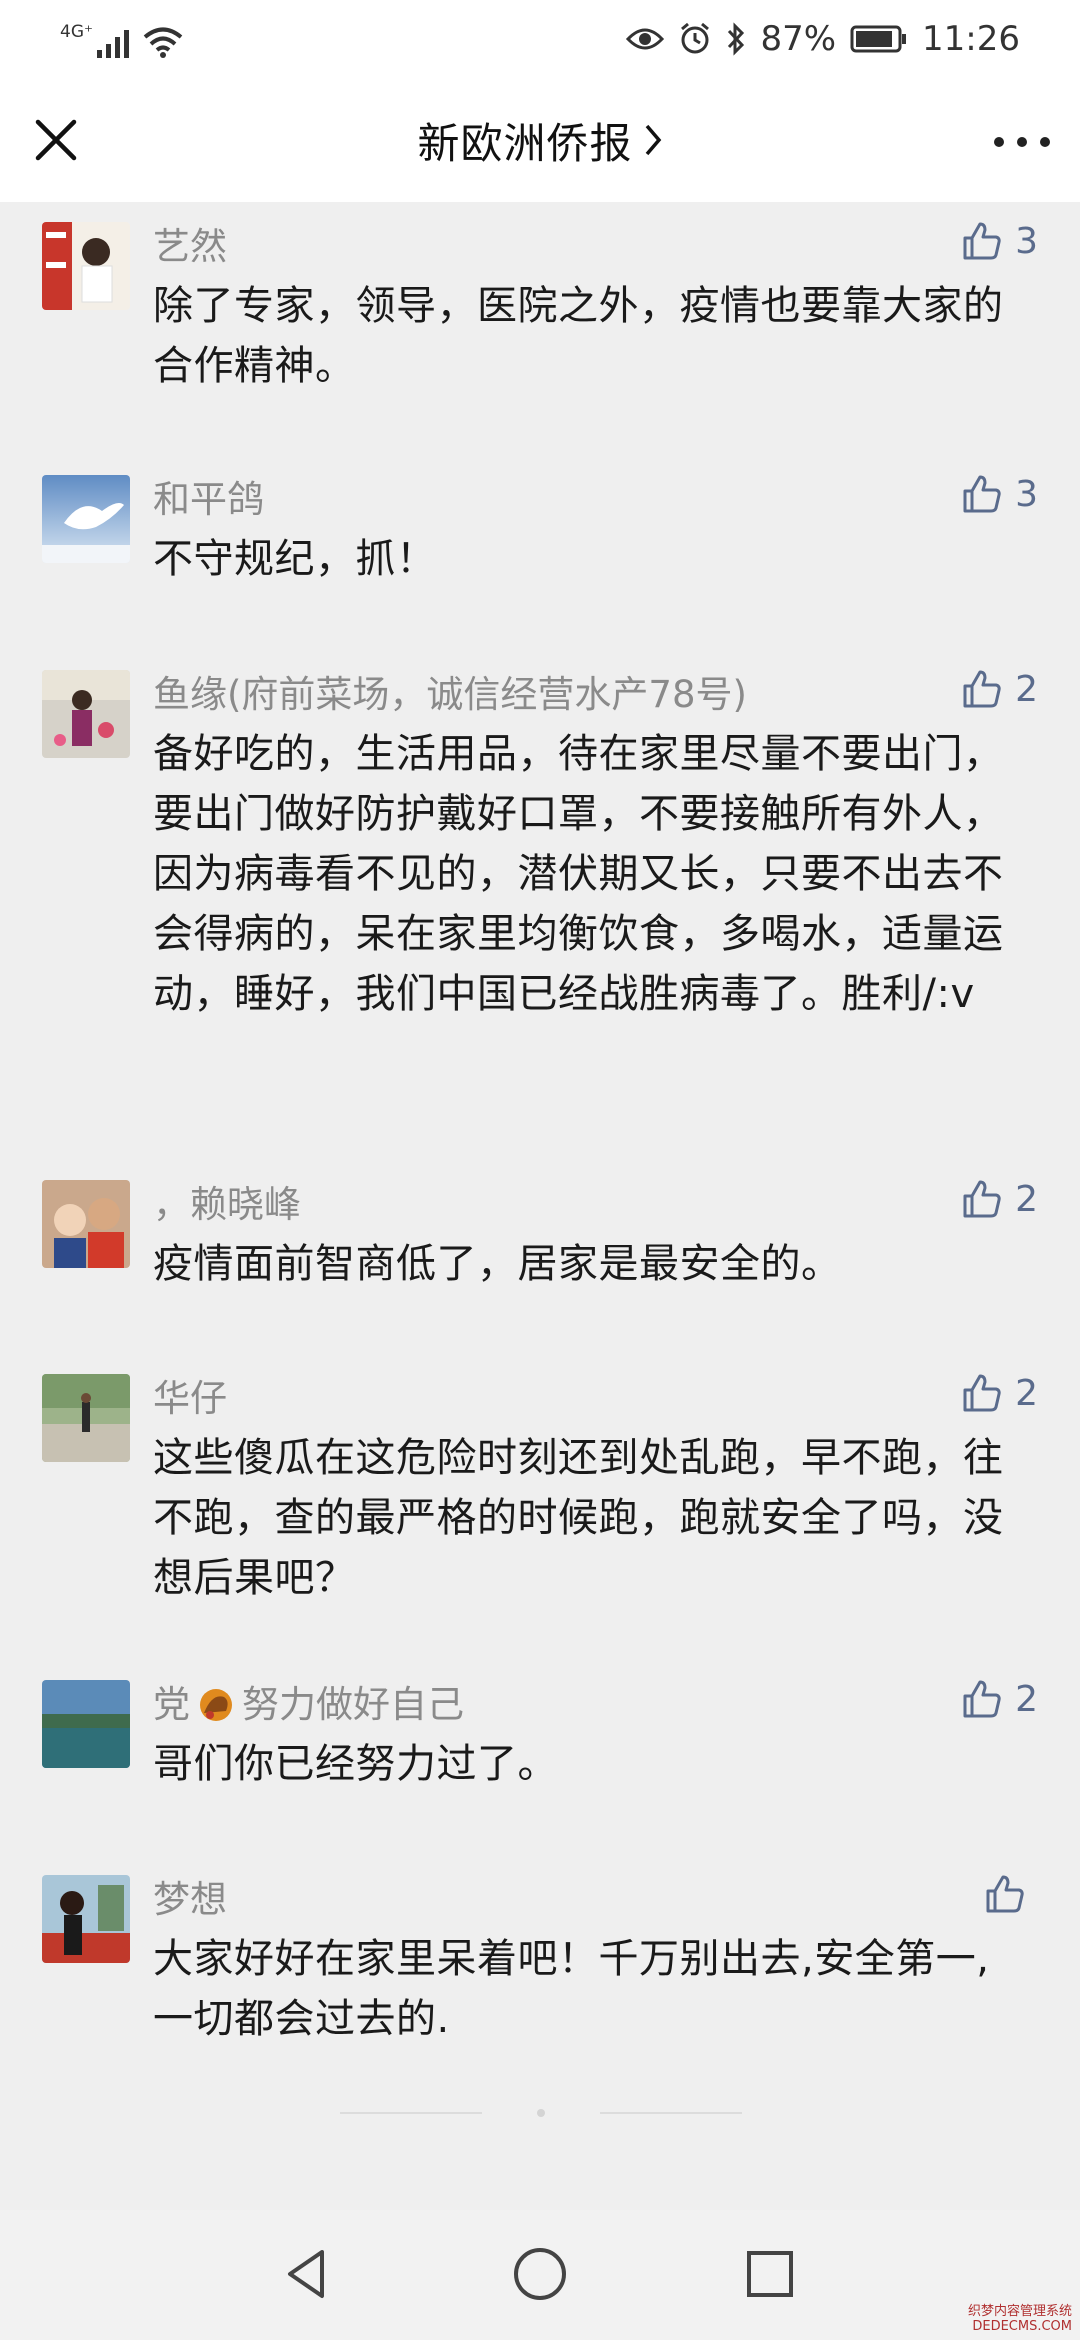 This screenshot has width=1080, height=2340. What do you see at coordinates (112, 44) in the screenshot?
I see `signal-icon` at bounding box center [112, 44].